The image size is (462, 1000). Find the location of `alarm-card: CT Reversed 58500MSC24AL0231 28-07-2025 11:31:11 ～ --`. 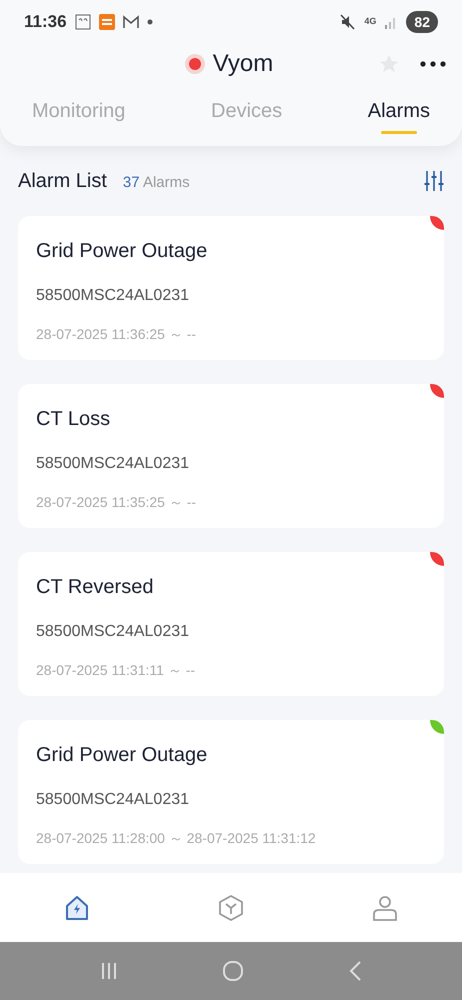

alarm-card: CT Reversed 58500MSC24AL0231 28-07-2025 11:31:11 ～ -- is located at coordinates (231, 624).